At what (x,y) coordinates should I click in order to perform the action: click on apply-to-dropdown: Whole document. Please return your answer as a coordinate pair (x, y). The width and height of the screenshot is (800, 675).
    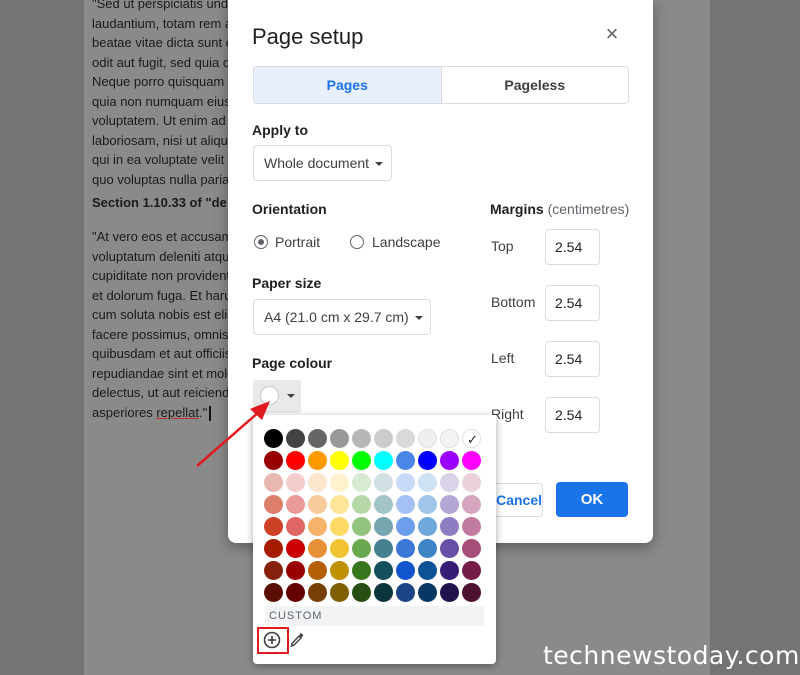
    Looking at the image, I should click on (322, 163).